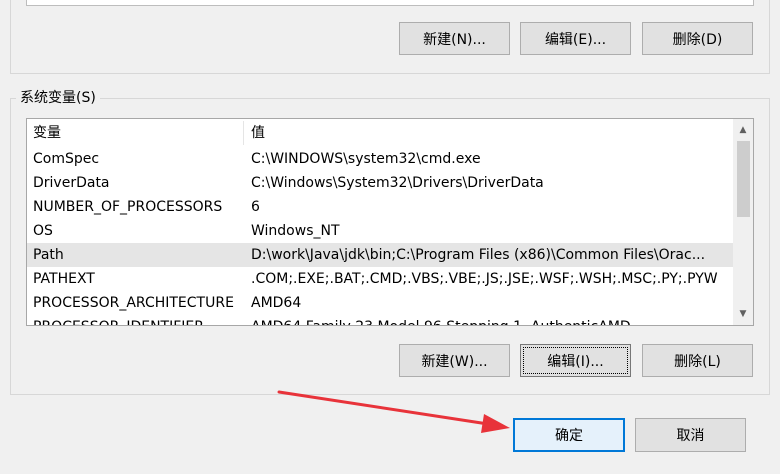 Image resolution: width=780 pixels, height=474 pixels. Describe the element at coordinates (71, 183) in the screenshot. I see `row-name: DriverData` at that location.